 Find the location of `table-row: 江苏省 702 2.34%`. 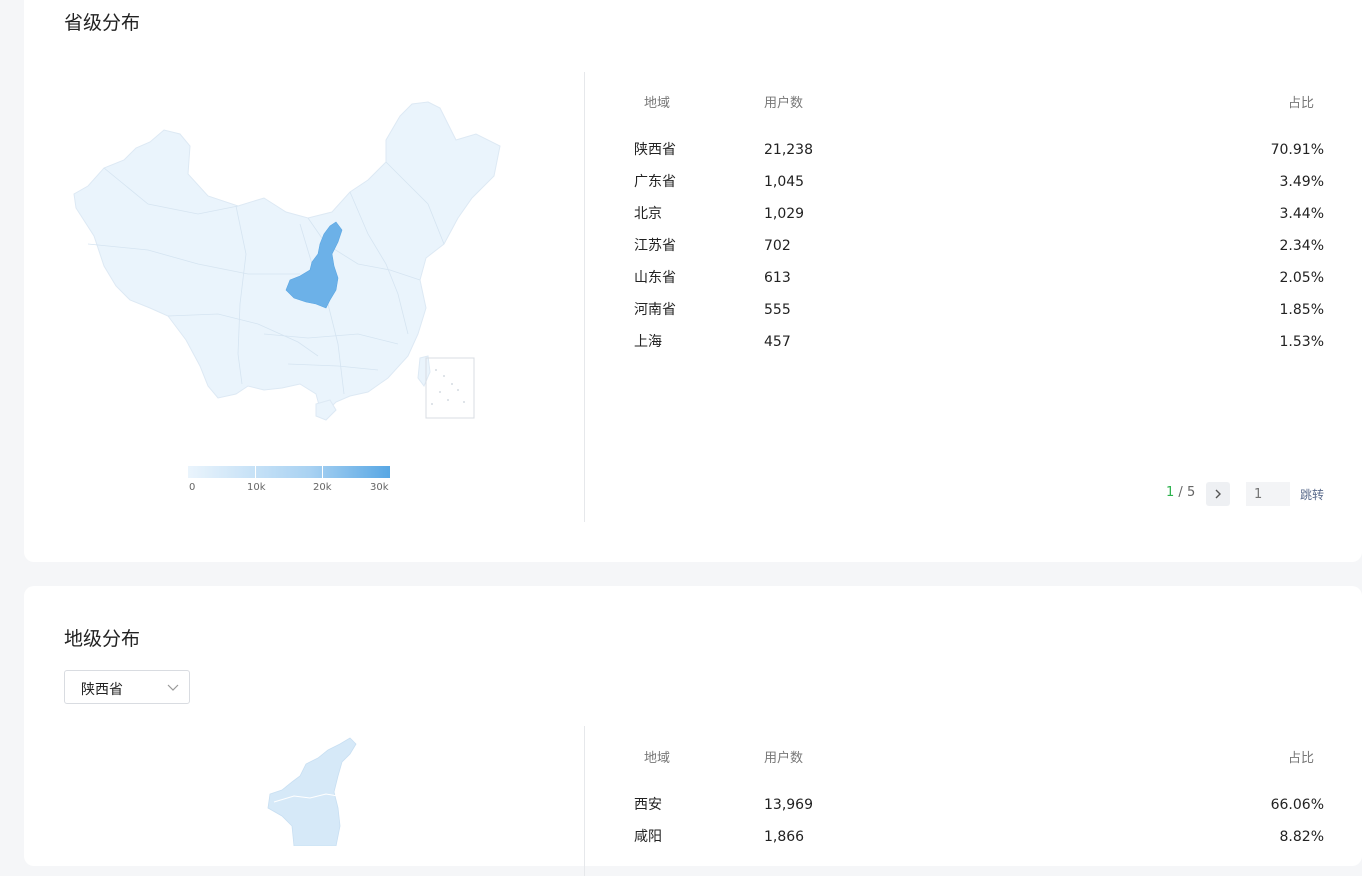

table-row: 江苏省 702 2.34% is located at coordinates (979, 246).